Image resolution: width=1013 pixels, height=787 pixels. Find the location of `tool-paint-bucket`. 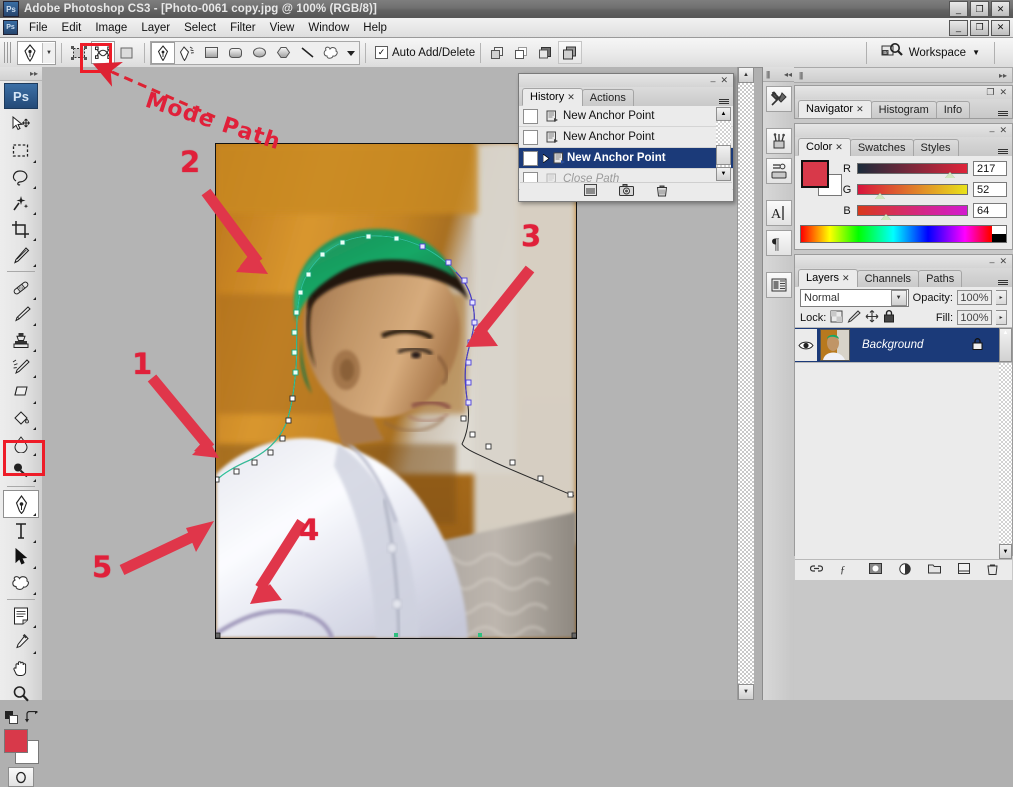

tool-paint-bucket is located at coordinates (21, 418).